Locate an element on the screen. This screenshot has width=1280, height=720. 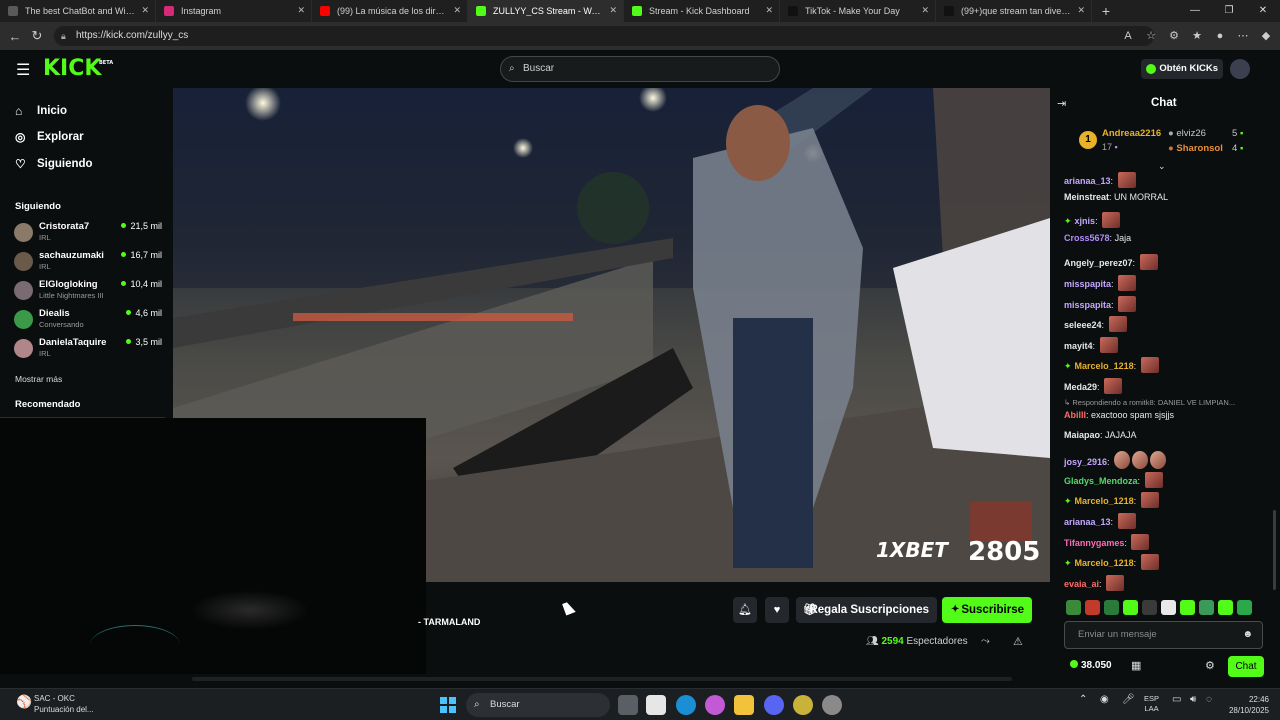
language-indicator: ESP LAA is located at coordinates (1151, 704).